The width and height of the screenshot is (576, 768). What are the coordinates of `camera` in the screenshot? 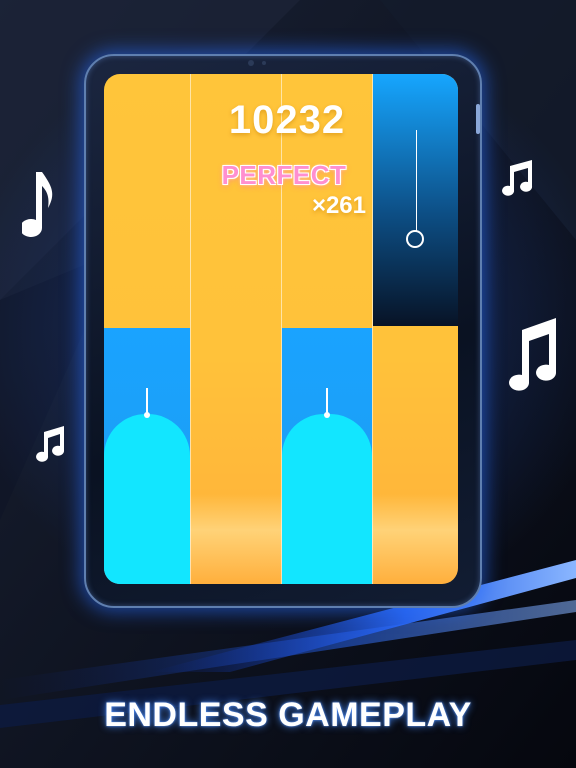 It's located at (251, 63).